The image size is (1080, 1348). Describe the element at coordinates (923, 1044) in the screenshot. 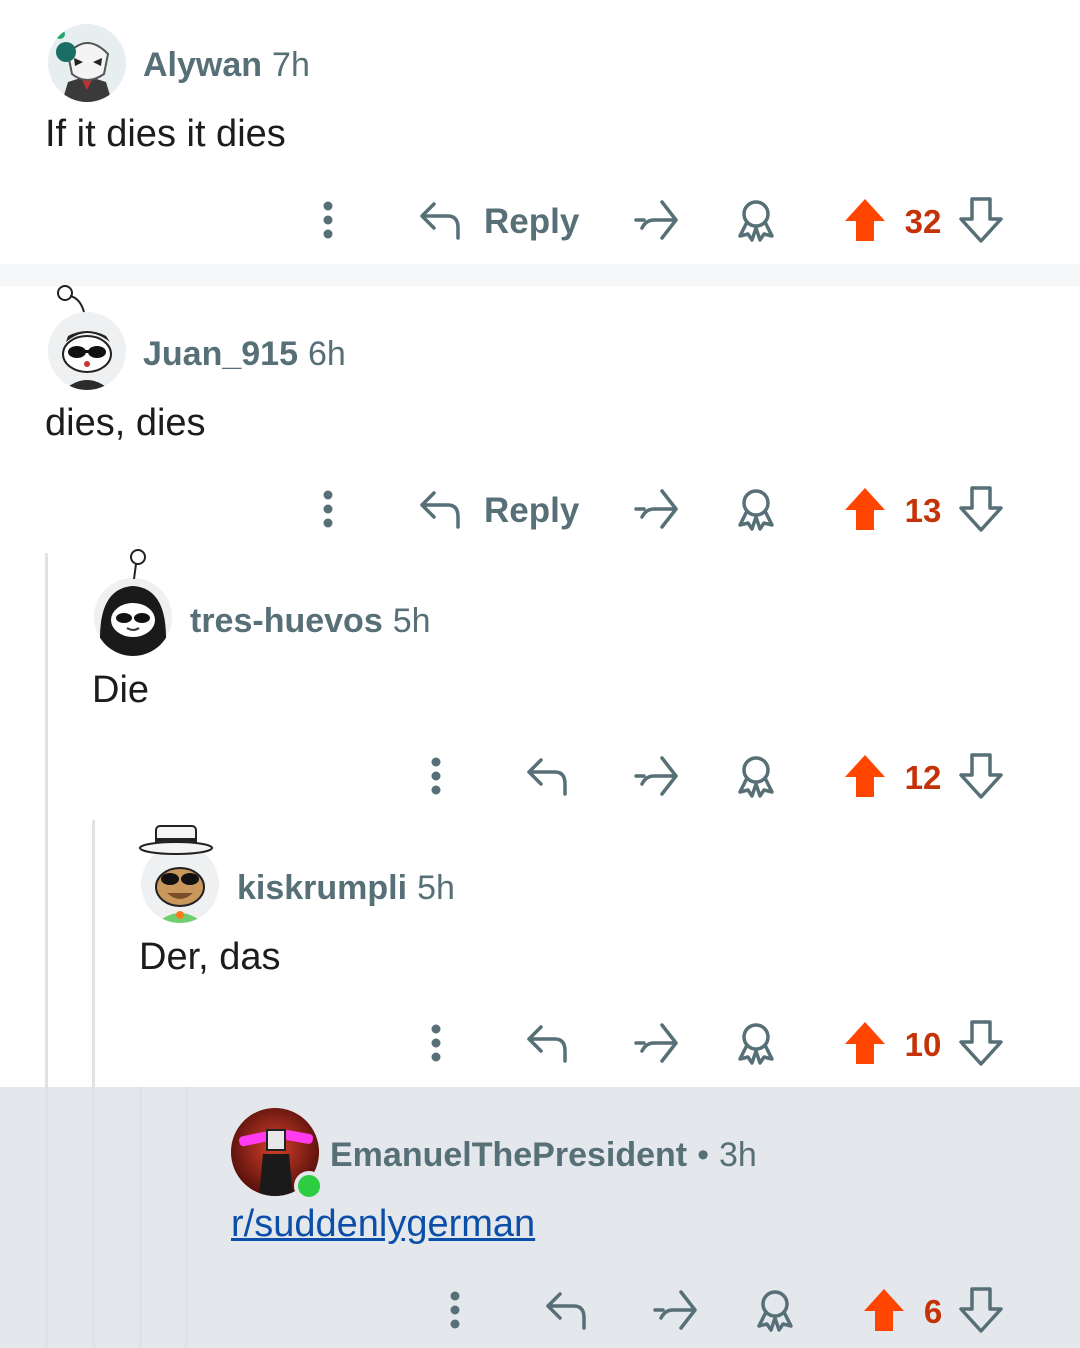

I see `vote-score: 10` at that location.